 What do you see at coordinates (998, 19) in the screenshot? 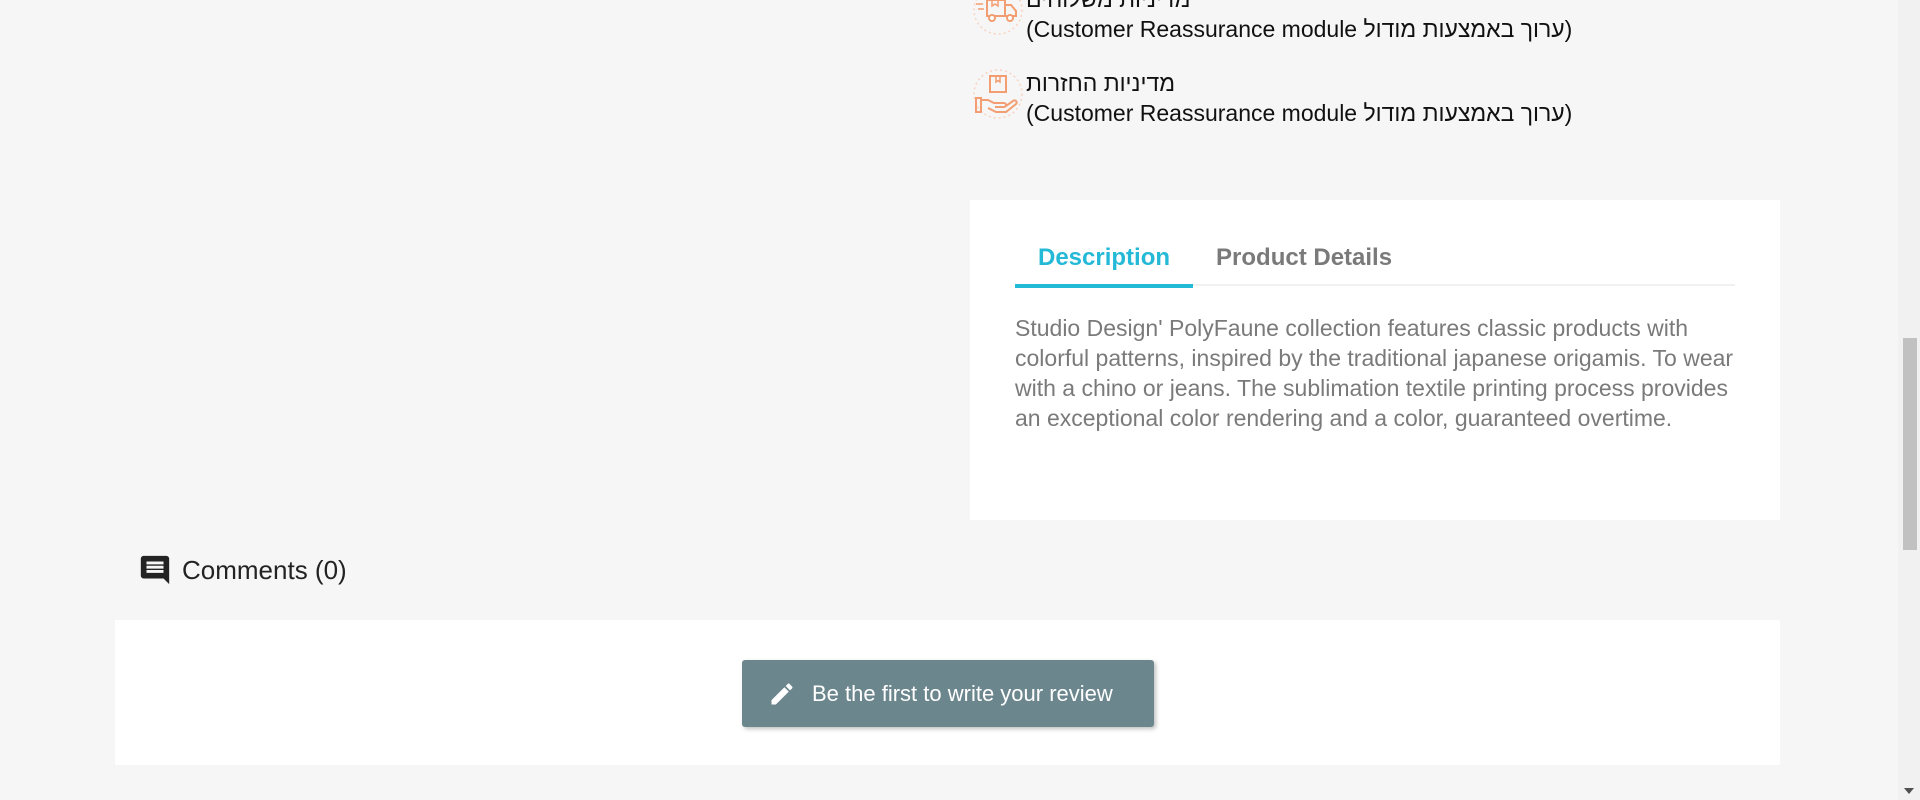
I see `delivery-truck-icon` at bounding box center [998, 19].